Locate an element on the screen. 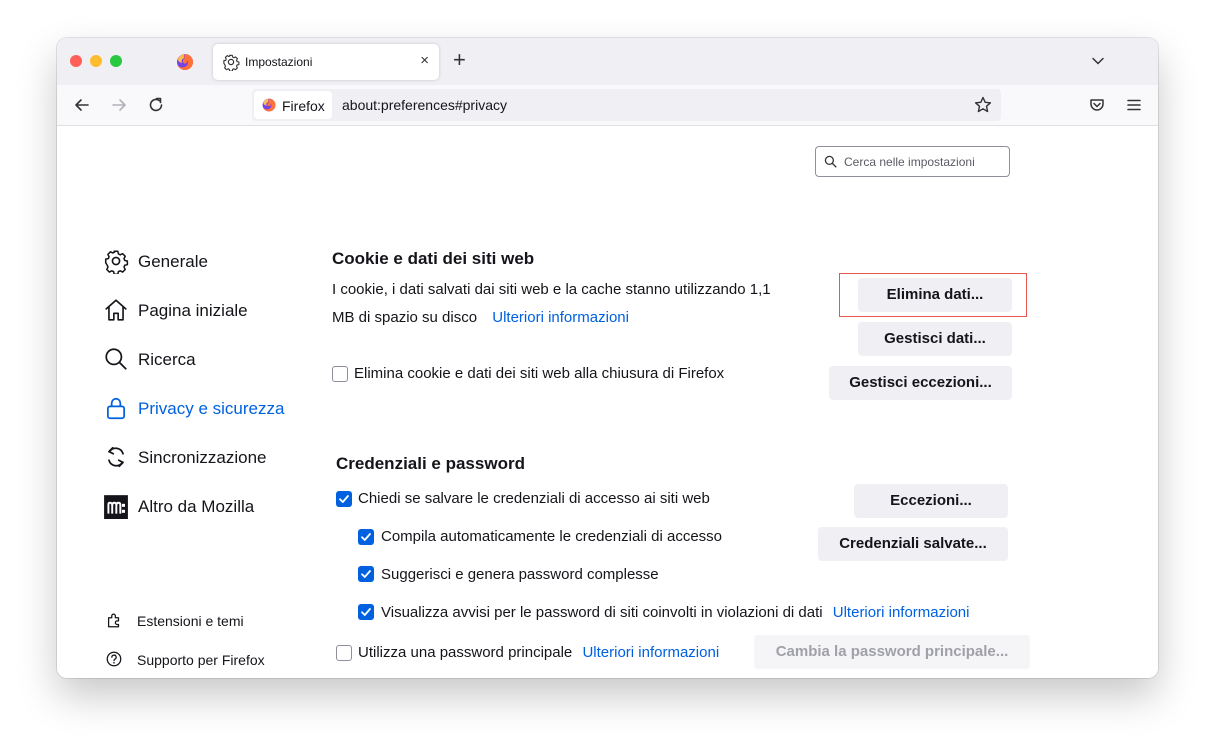 Image resolution: width=1216 pixels, height=754 pixels. suggest-passwords-checkbox is located at coordinates (366, 574).